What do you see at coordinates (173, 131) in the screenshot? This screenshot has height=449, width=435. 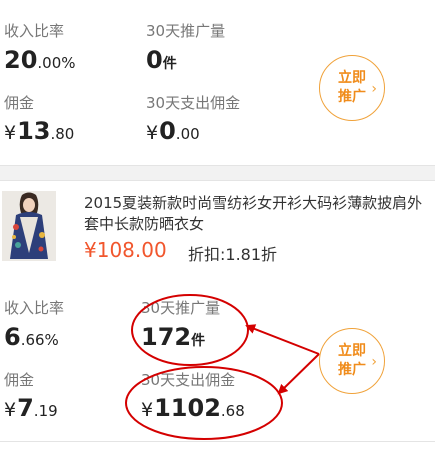 I see `spent-commission-value: ¥0.00` at bounding box center [173, 131].